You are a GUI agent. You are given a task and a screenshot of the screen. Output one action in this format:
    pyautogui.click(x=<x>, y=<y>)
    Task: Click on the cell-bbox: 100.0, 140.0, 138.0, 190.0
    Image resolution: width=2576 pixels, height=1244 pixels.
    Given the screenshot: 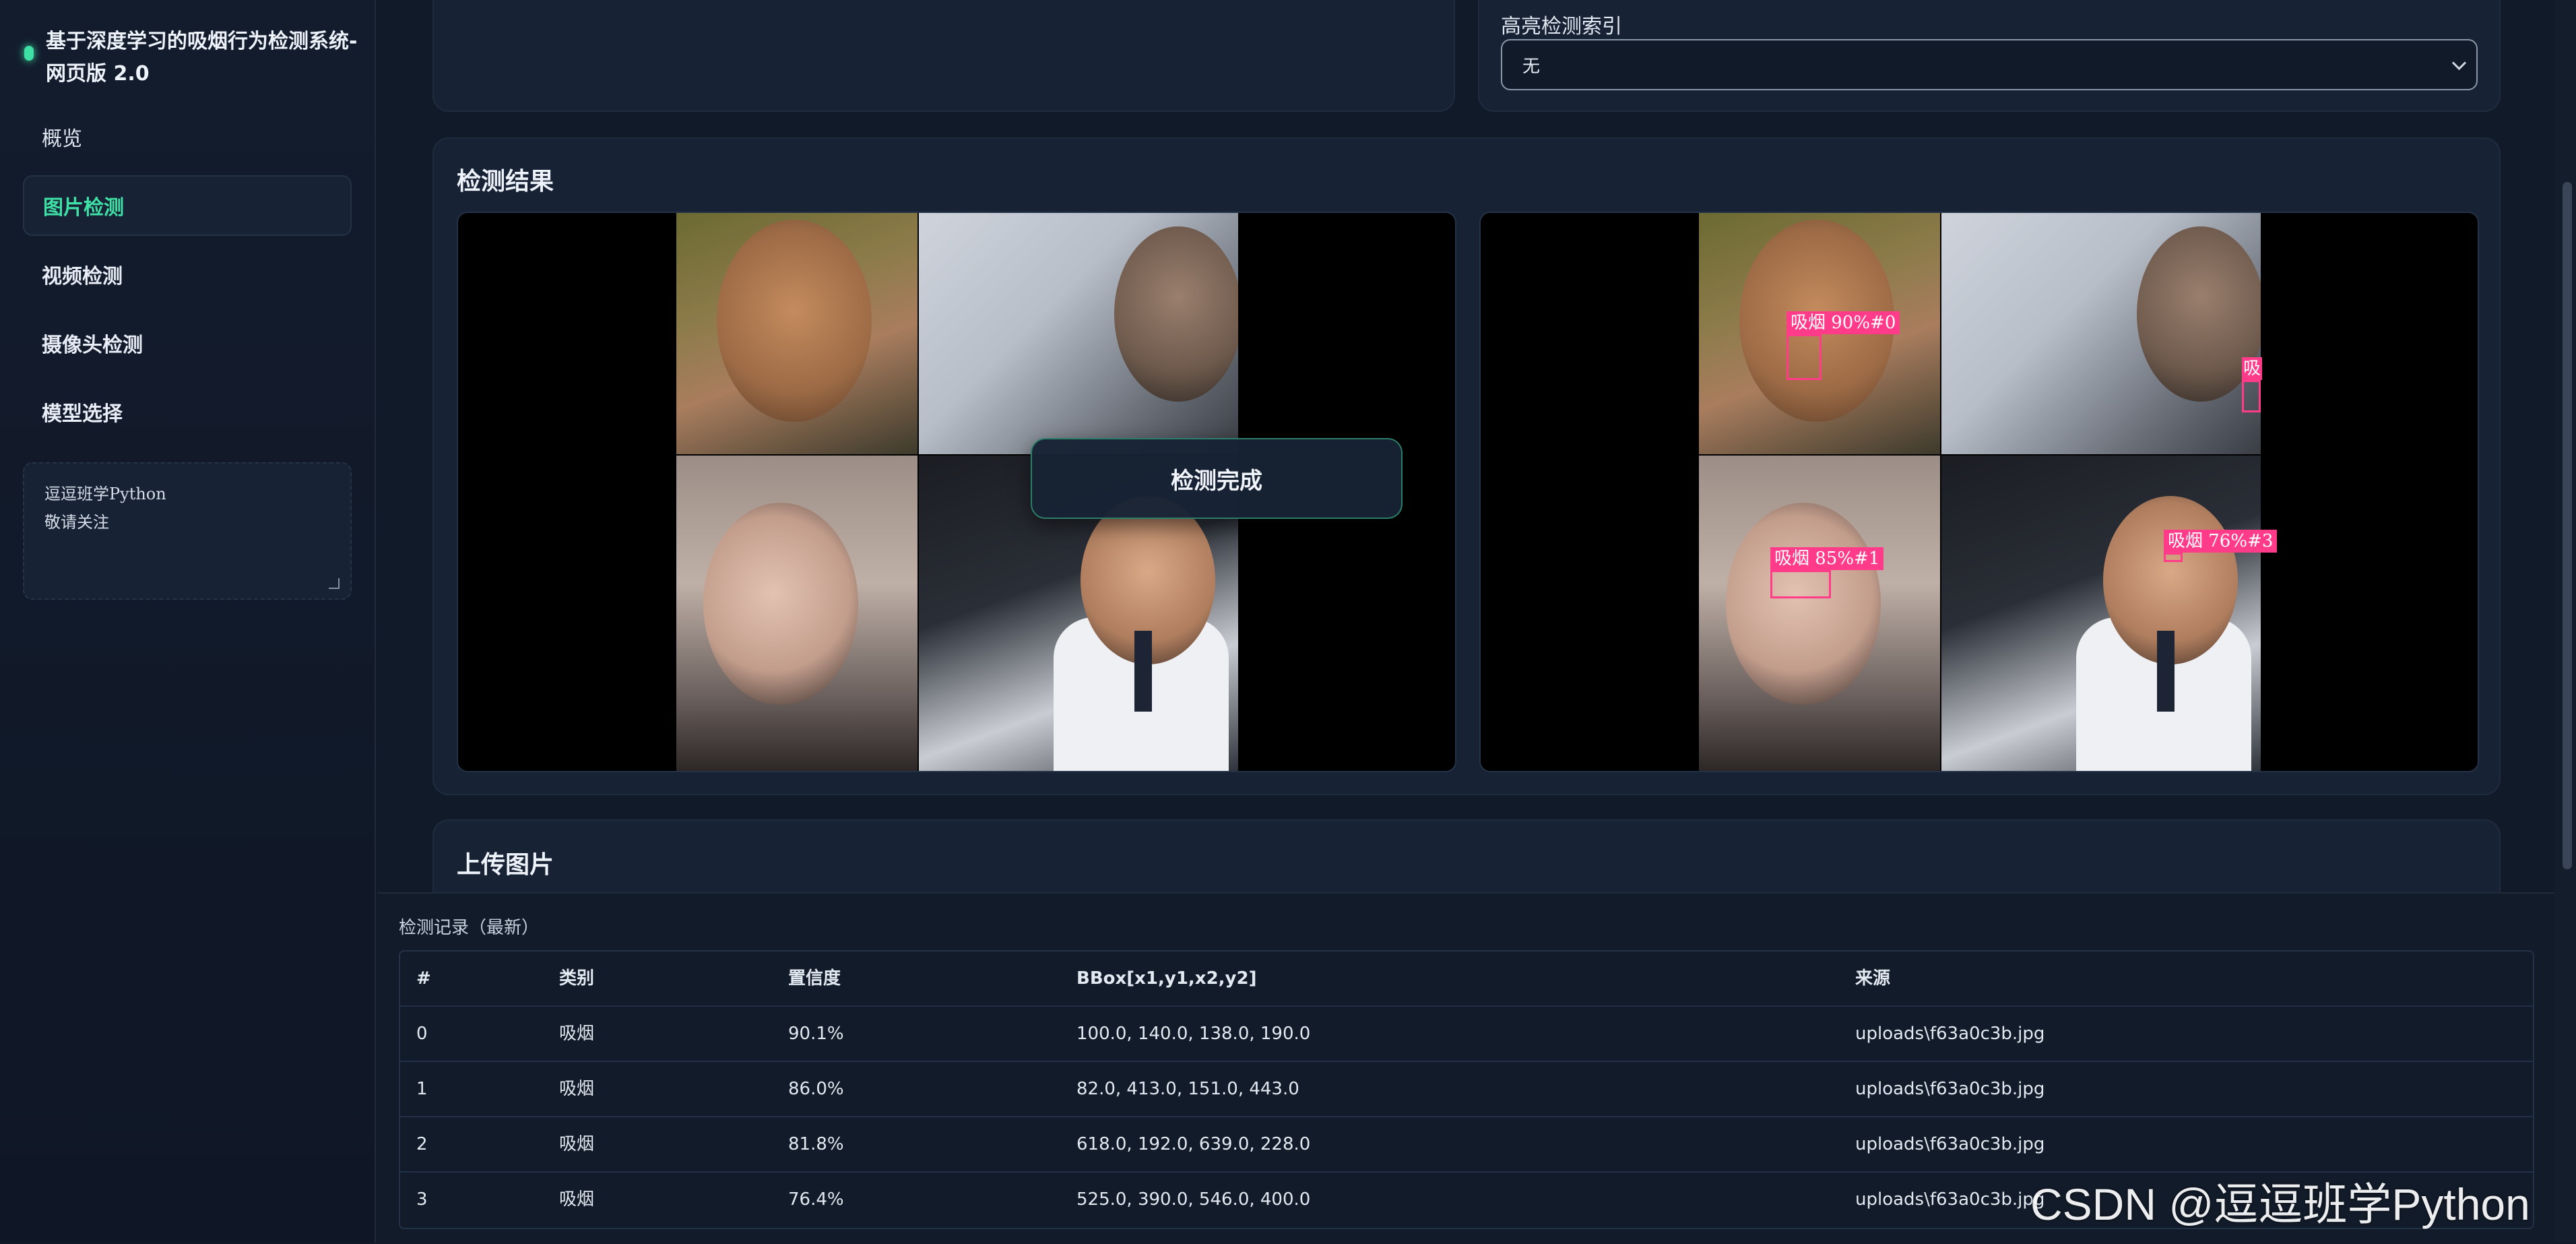 What is the action you would take?
    pyautogui.click(x=1193, y=1034)
    